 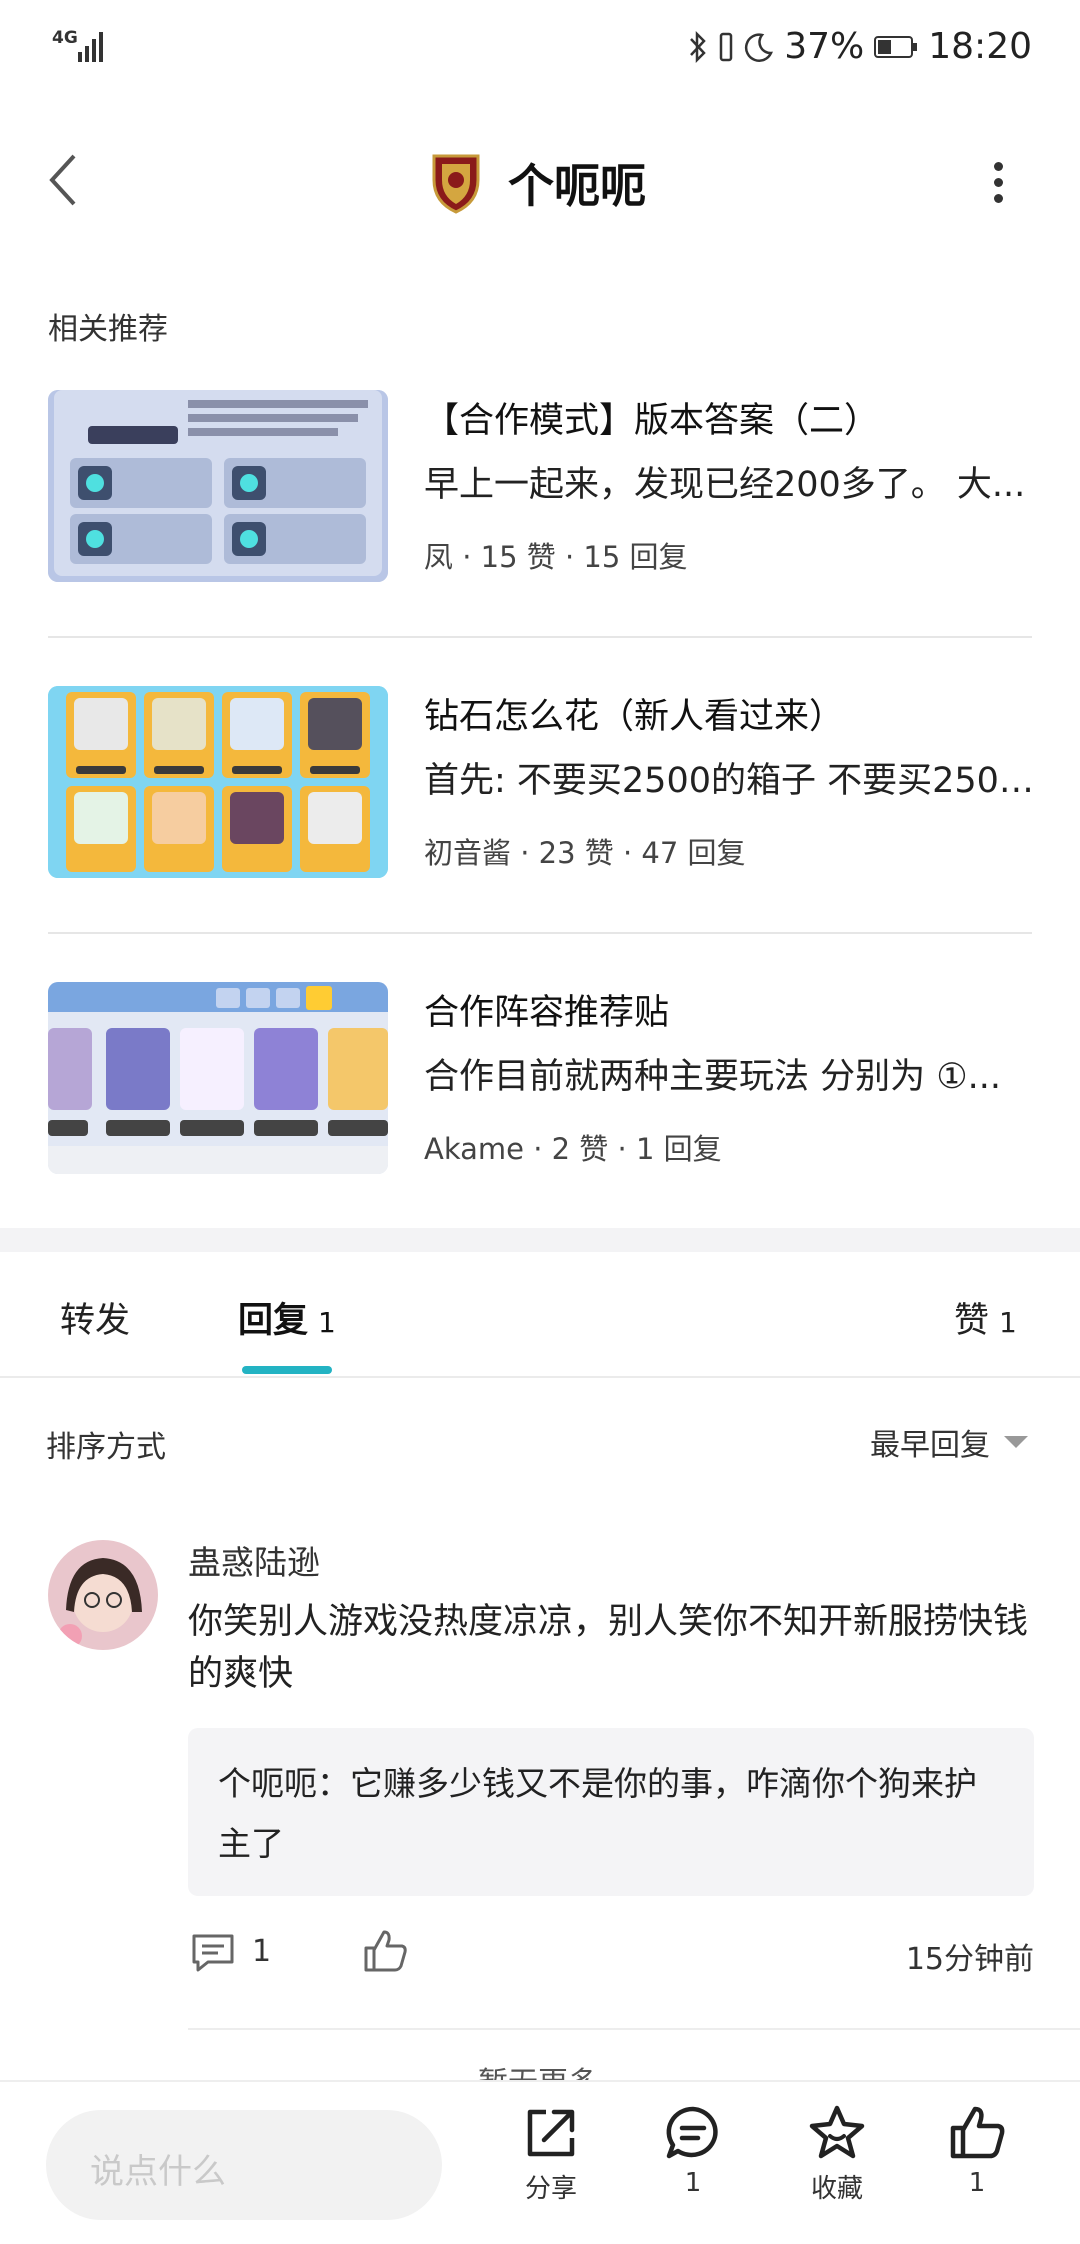 What do you see at coordinates (547, 1013) in the screenshot?
I see `post-title: 合作阵容推荐贴` at bounding box center [547, 1013].